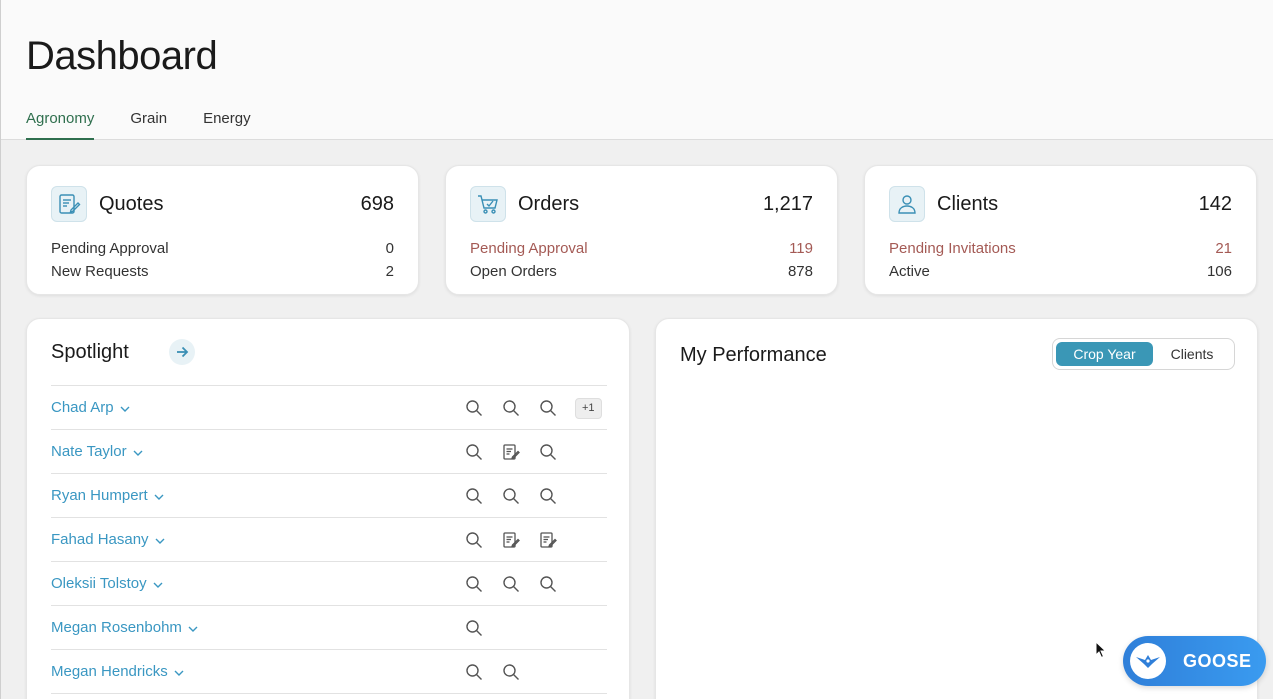  I want to click on spotlight-client-name: Ryan Humpert, so click(107, 495).